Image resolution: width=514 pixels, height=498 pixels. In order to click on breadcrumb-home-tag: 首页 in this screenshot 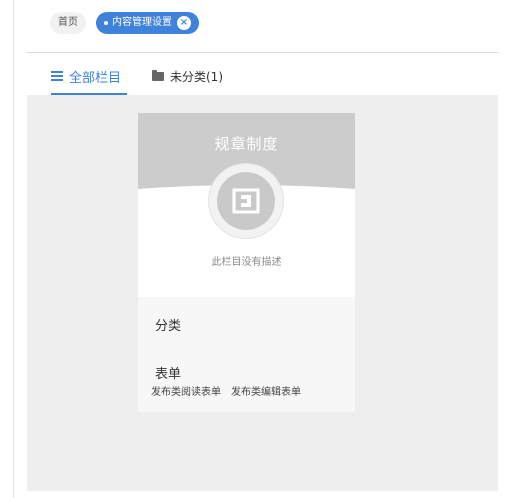, I will do `click(68, 23)`.